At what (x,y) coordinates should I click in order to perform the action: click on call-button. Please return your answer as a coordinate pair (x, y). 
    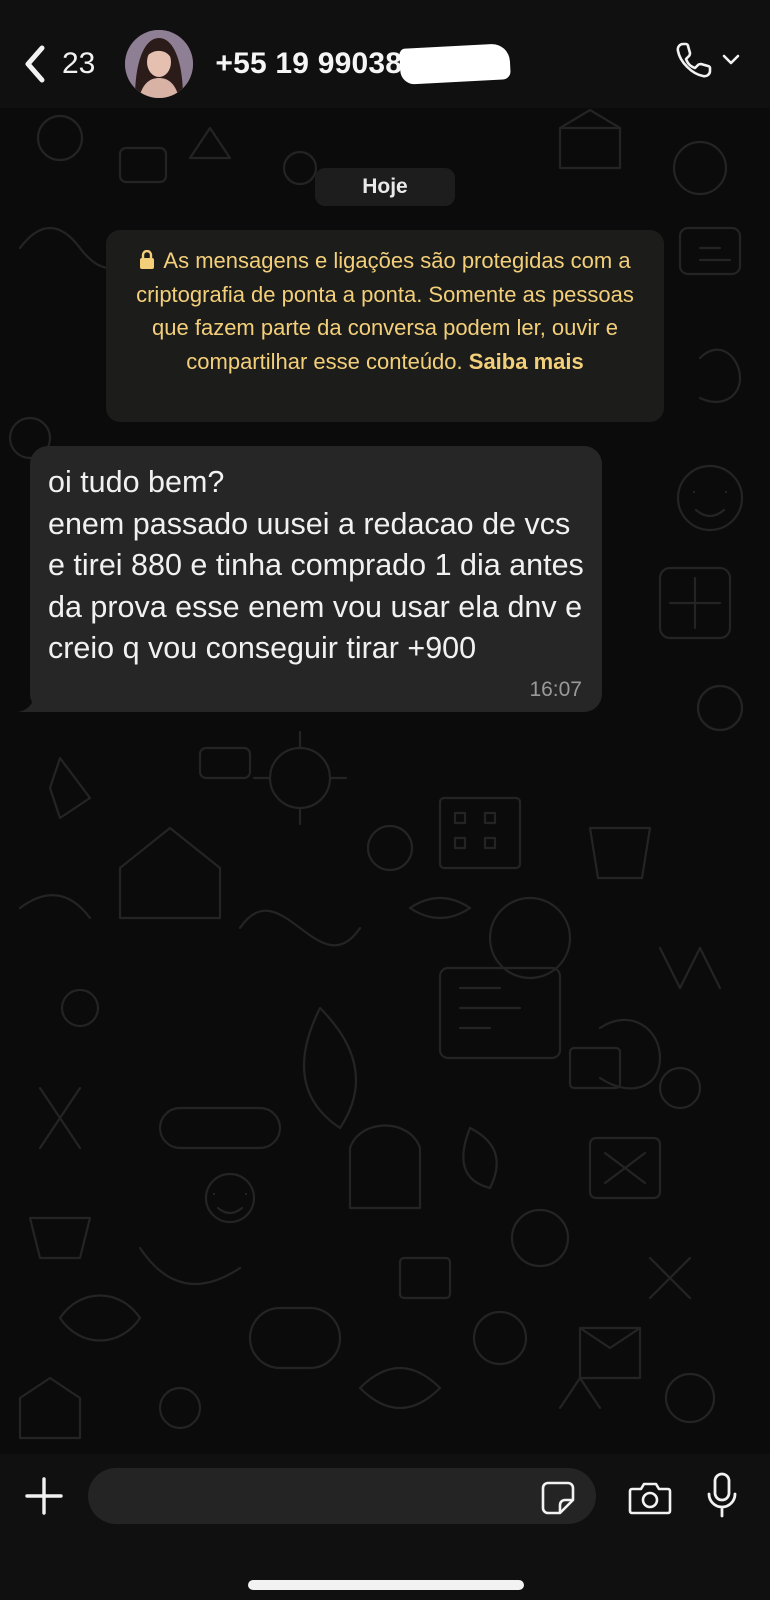
    Looking at the image, I should click on (707, 60).